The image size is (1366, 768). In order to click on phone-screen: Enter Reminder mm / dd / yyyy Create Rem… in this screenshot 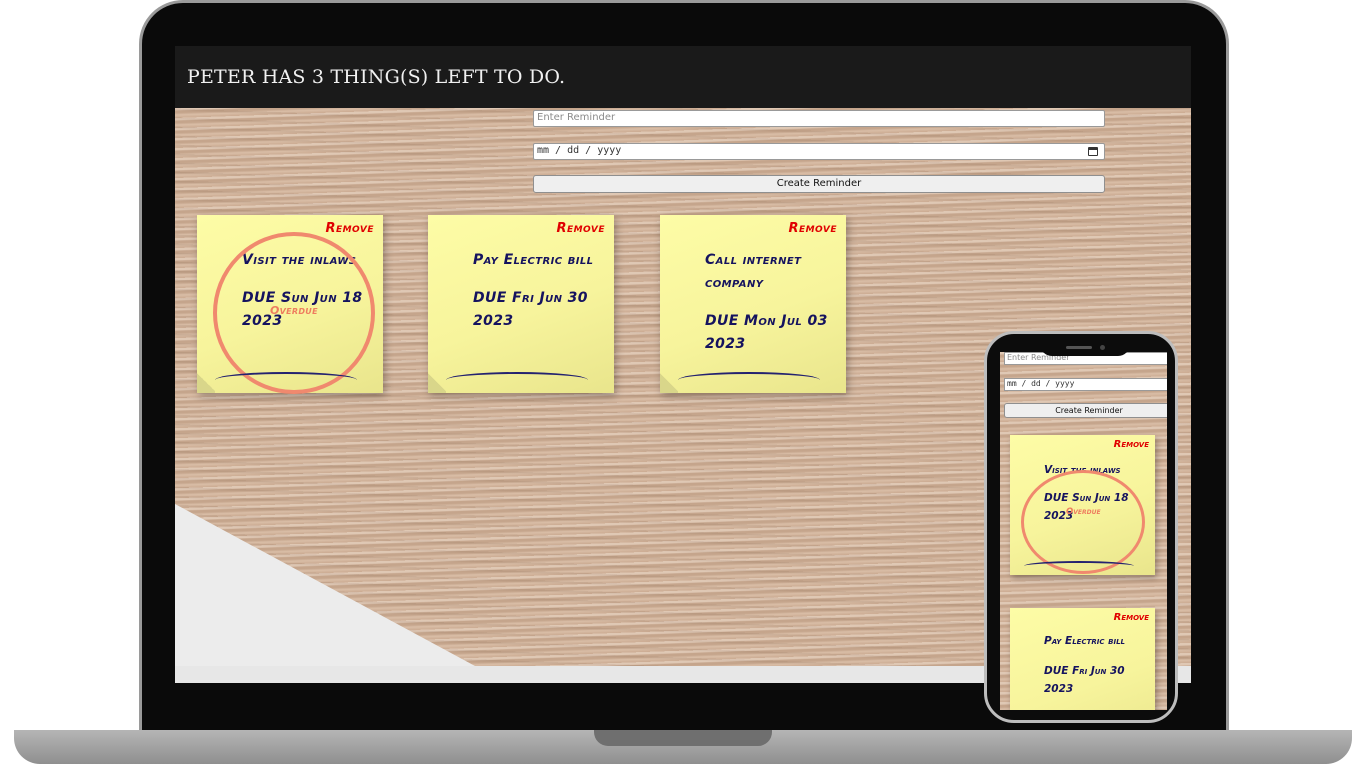, I will do `click(1083, 531)`.